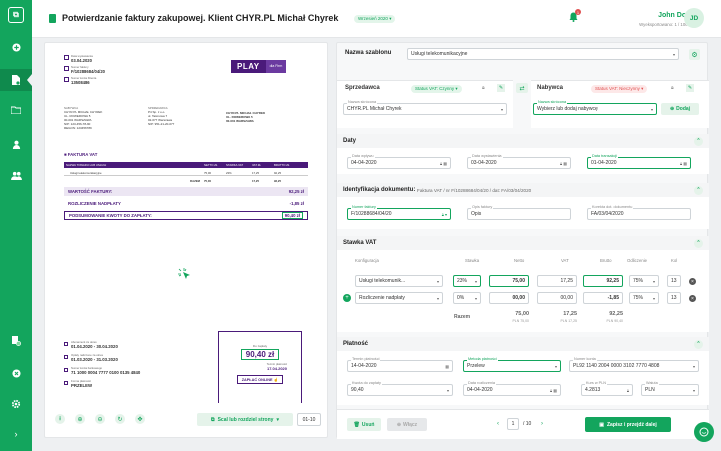 This screenshot has width=721, height=451. I want to click on merge-button: ⊕ Włącz, so click(407, 424).